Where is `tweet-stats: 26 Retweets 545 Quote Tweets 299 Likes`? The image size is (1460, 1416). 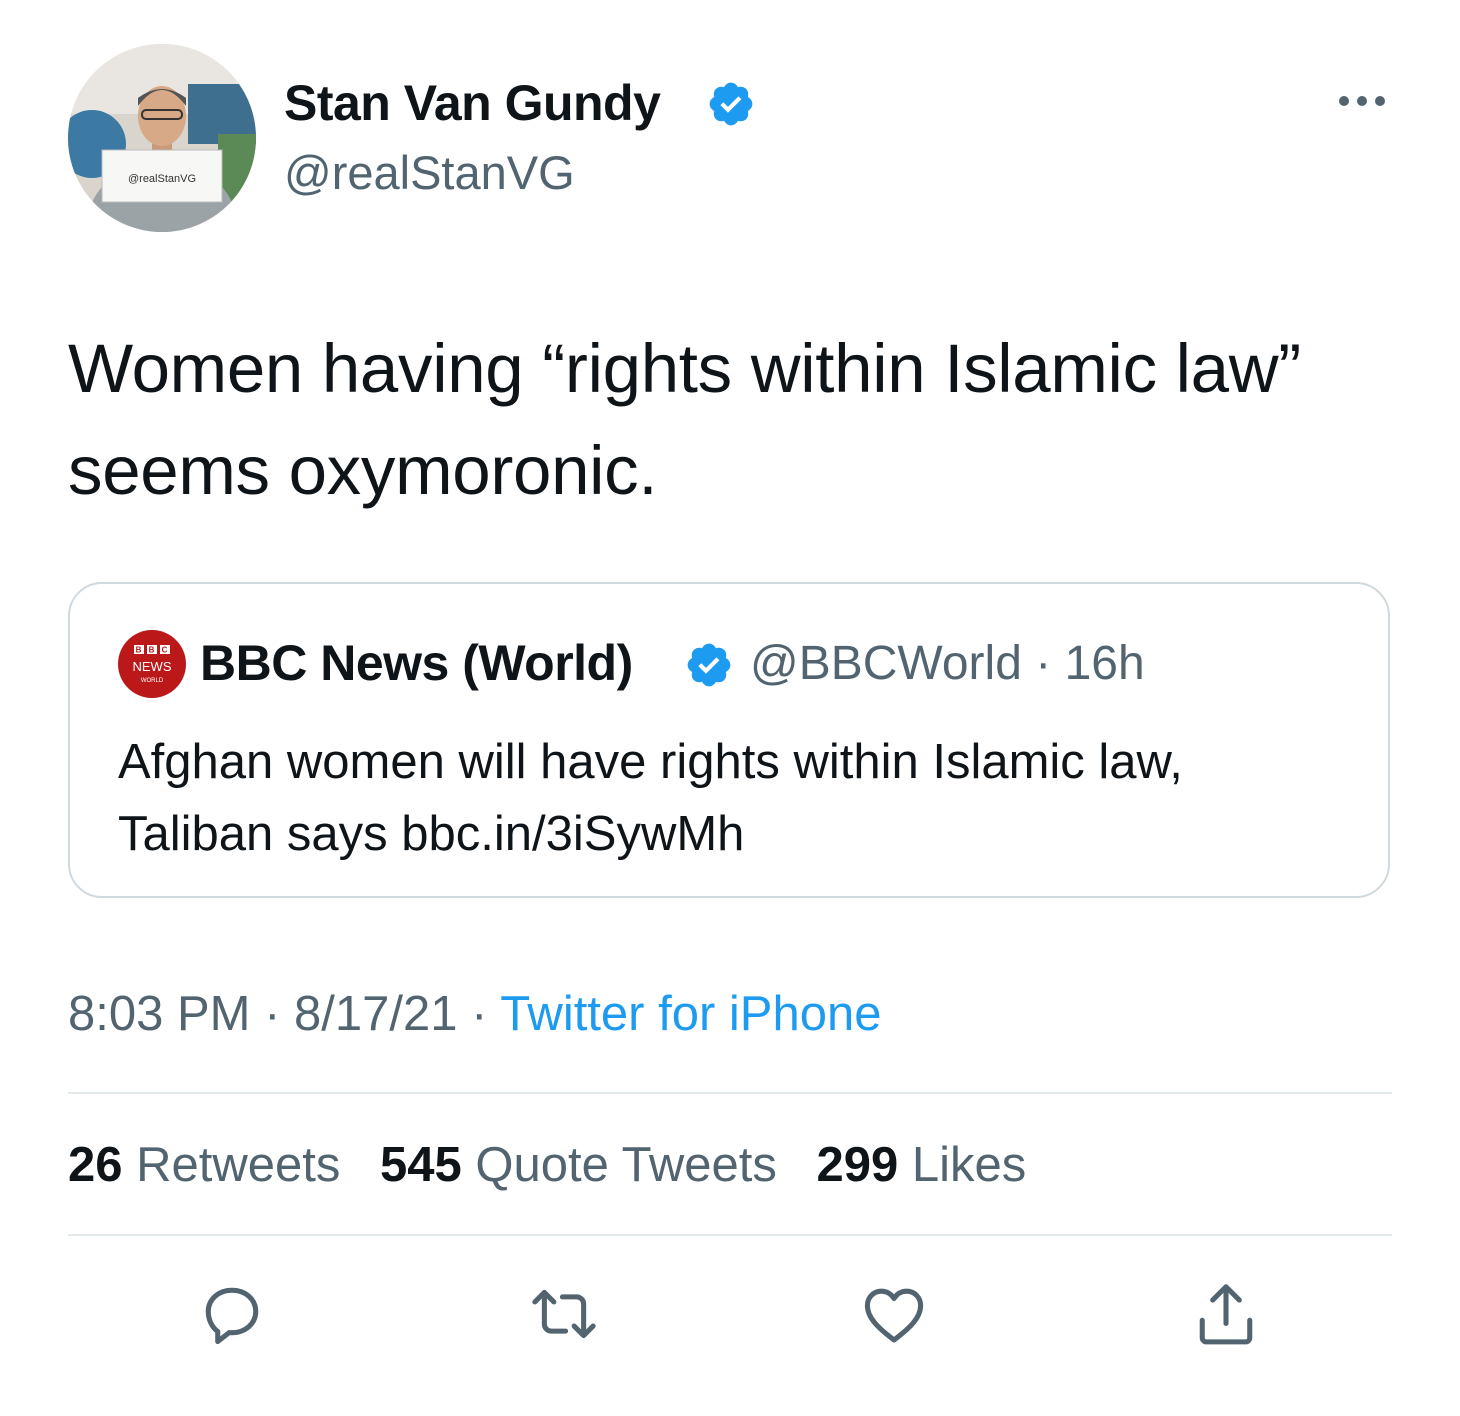 tweet-stats: 26 Retweets 545 Quote Tweets 299 Likes is located at coordinates (560, 1165).